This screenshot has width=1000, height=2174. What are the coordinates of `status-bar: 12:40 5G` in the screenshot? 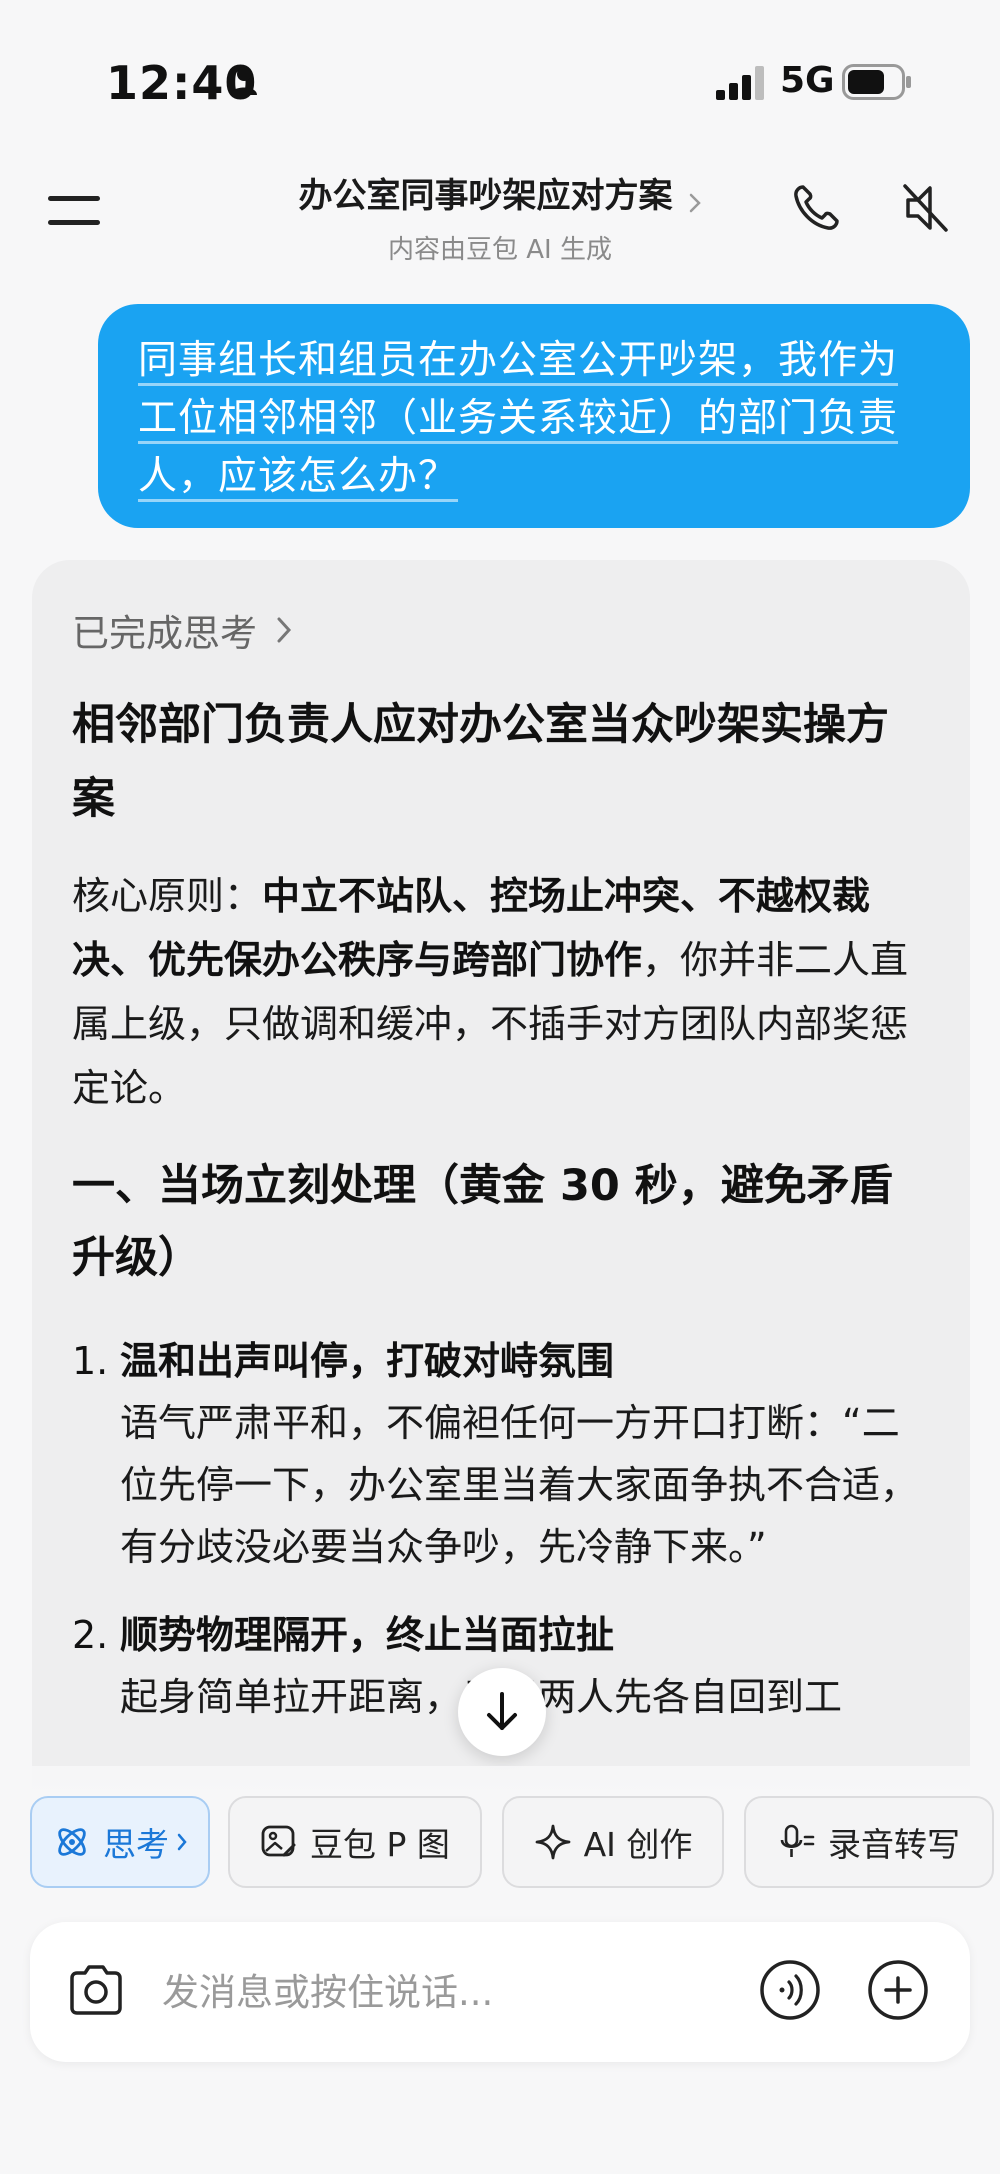 It's located at (500, 82).